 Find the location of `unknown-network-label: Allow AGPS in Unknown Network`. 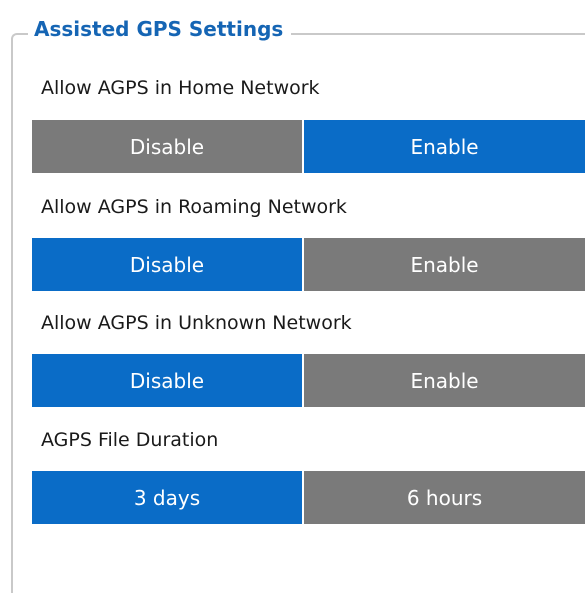

unknown-network-label: Allow AGPS in Unknown Network is located at coordinates (196, 323).